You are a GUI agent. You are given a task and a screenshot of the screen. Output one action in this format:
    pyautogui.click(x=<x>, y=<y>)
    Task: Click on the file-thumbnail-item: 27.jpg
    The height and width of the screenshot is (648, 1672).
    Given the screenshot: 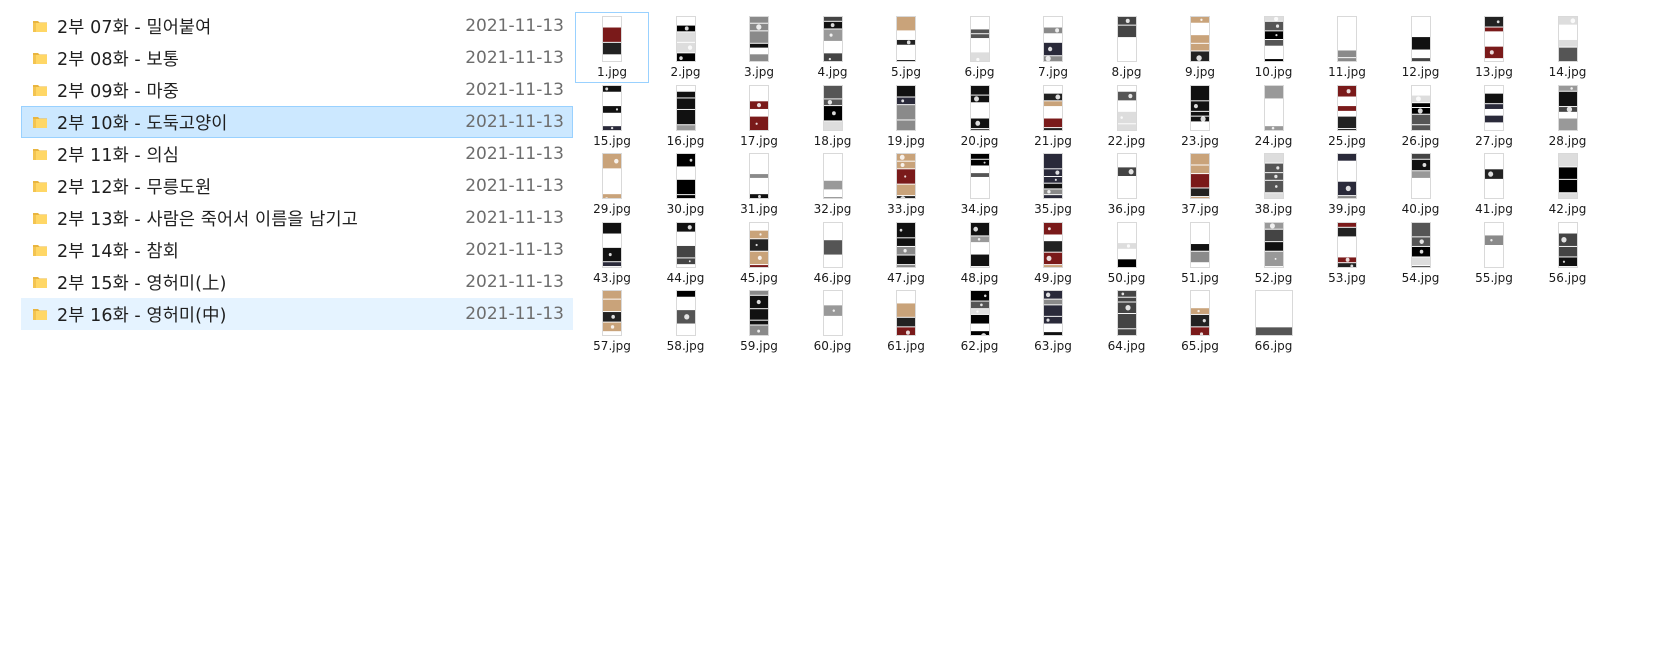 What is the action you would take?
    pyautogui.click(x=1494, y=116)
    